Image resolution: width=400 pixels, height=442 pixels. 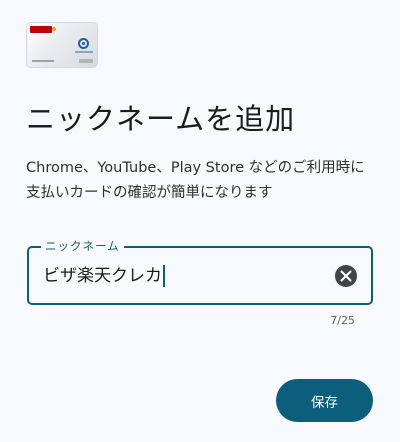 I want to click on nickname-input-value: ビザ楽天クレカ, so click(x=102, y=276).